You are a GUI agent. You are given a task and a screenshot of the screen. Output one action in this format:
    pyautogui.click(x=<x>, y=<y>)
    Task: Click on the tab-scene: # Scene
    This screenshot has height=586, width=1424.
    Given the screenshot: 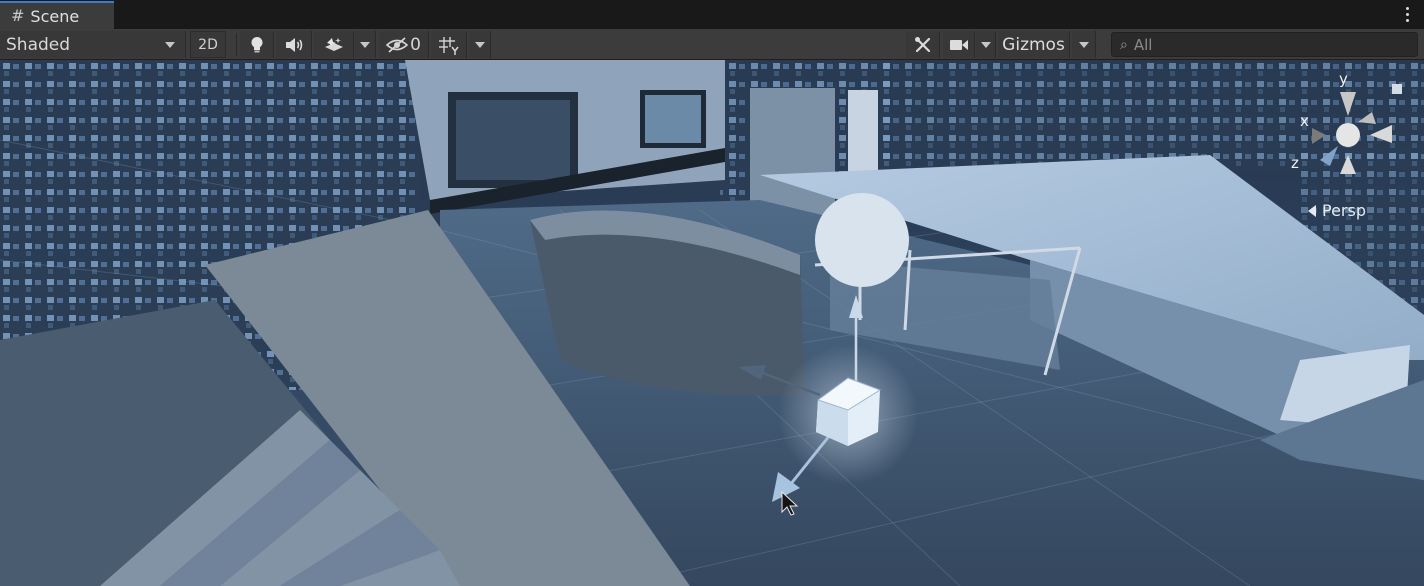 What is the action you would take?
    pyautogui.click(x=57, y=15)
    